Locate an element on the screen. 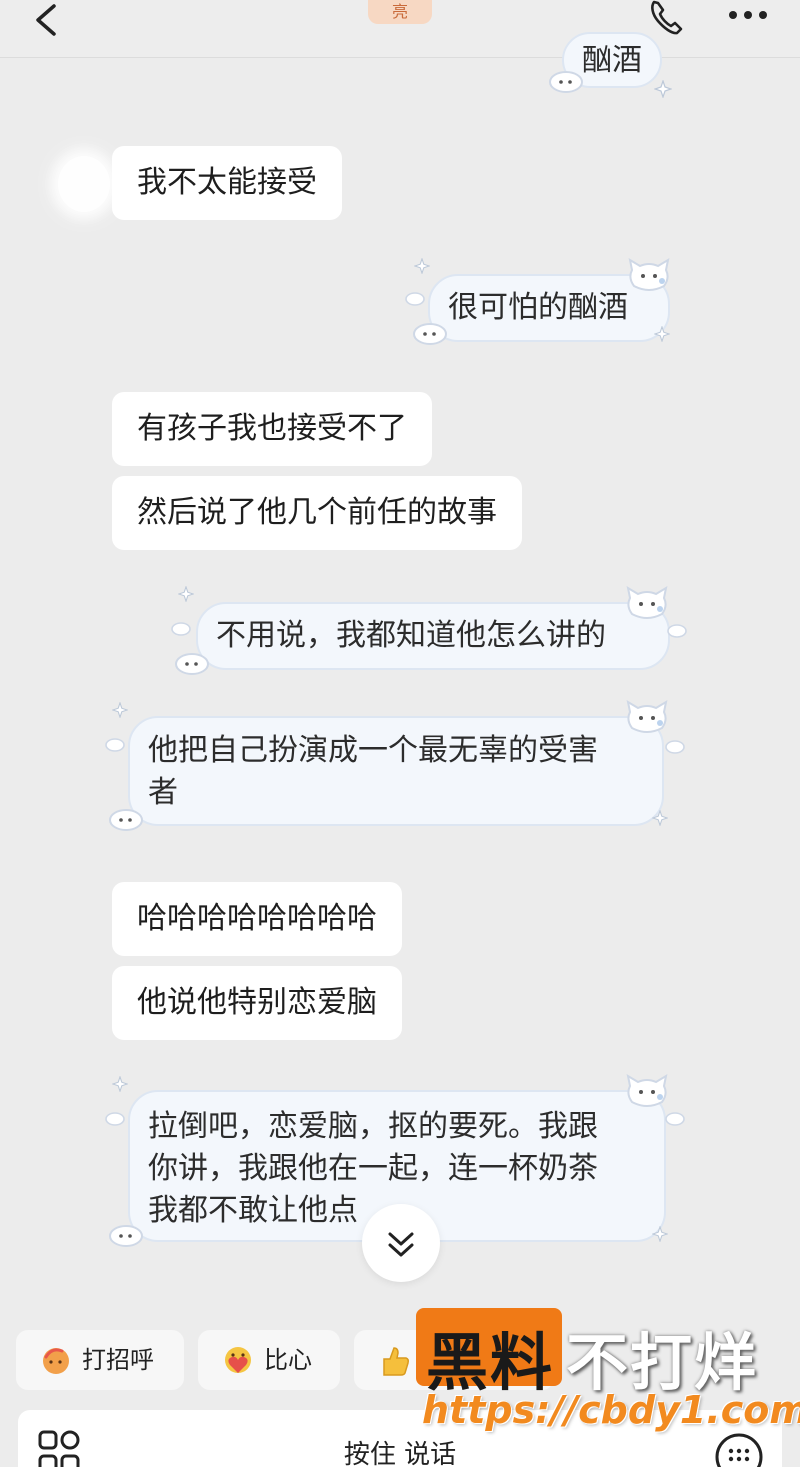 The height and width of the screenshot is (1467, 800). message-text-line: 他把自己扮演成一个最无辜的受害 is located at coordinates (373, 750).